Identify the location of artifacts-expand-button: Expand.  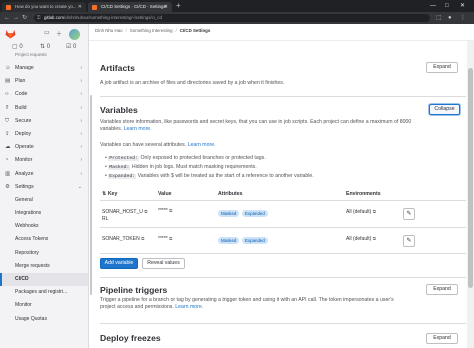
(442, 67).